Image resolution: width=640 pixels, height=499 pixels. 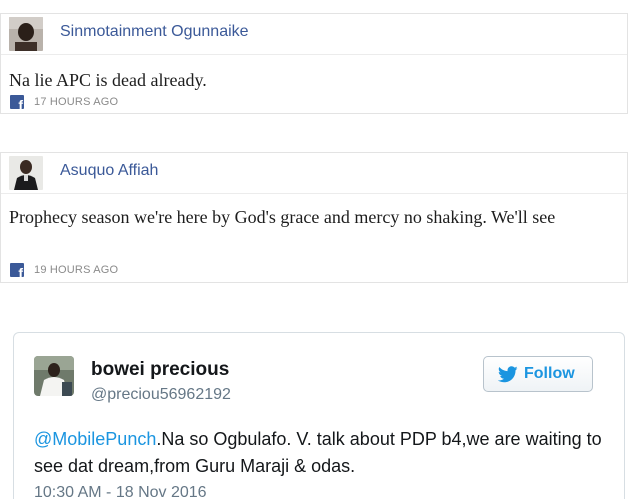 What do you see at coordinates (314, 173) in the screenshot?
I see `comment-header: Asuquo Affiah` at bounding box center [314, 173].